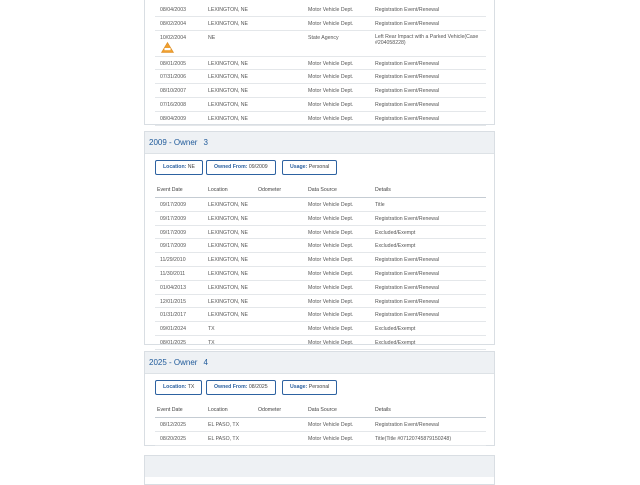  I want to click on event-date-cell: 01/31/2017, so click(173, 315).